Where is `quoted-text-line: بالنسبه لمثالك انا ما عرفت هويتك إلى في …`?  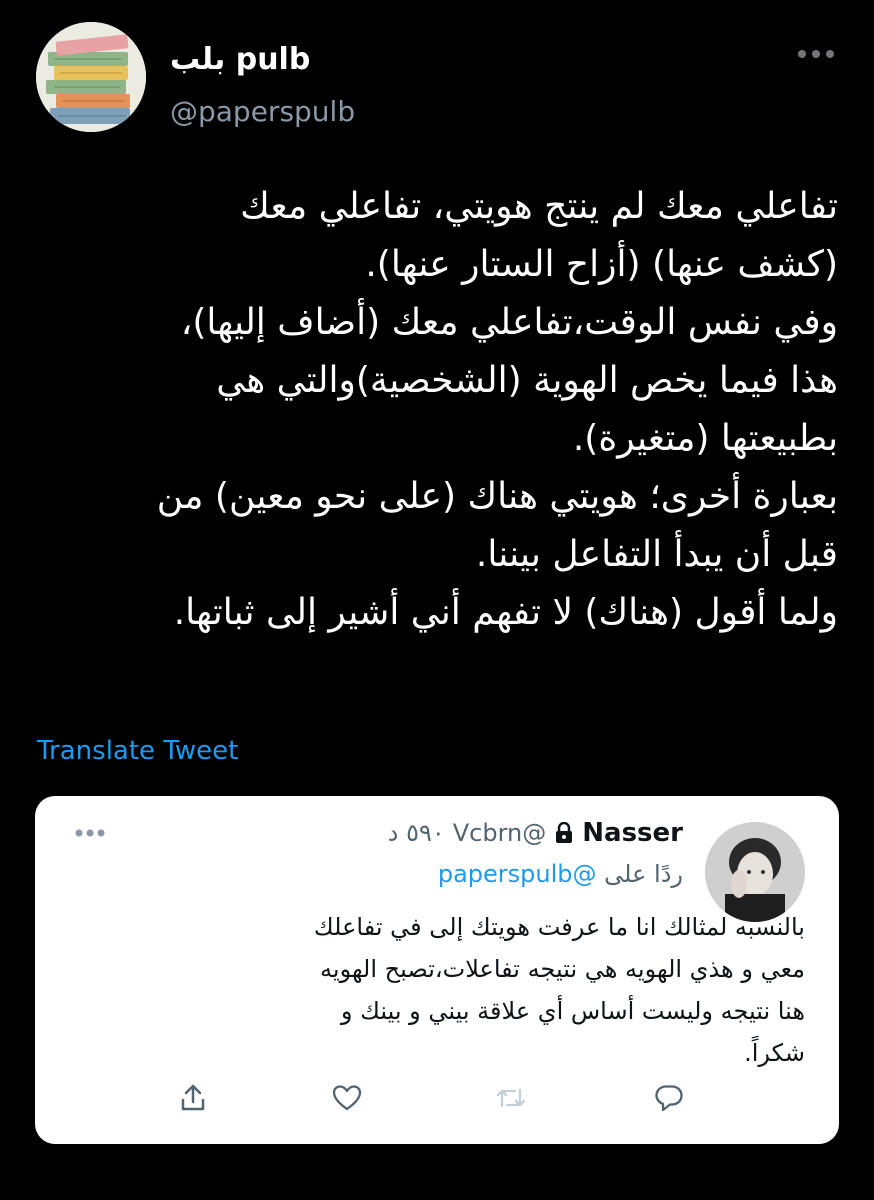
quoted-text-line: بالنسبه لمثالك انا ما عرفت هويتك إلى في … is located at coordinates (559, 927).